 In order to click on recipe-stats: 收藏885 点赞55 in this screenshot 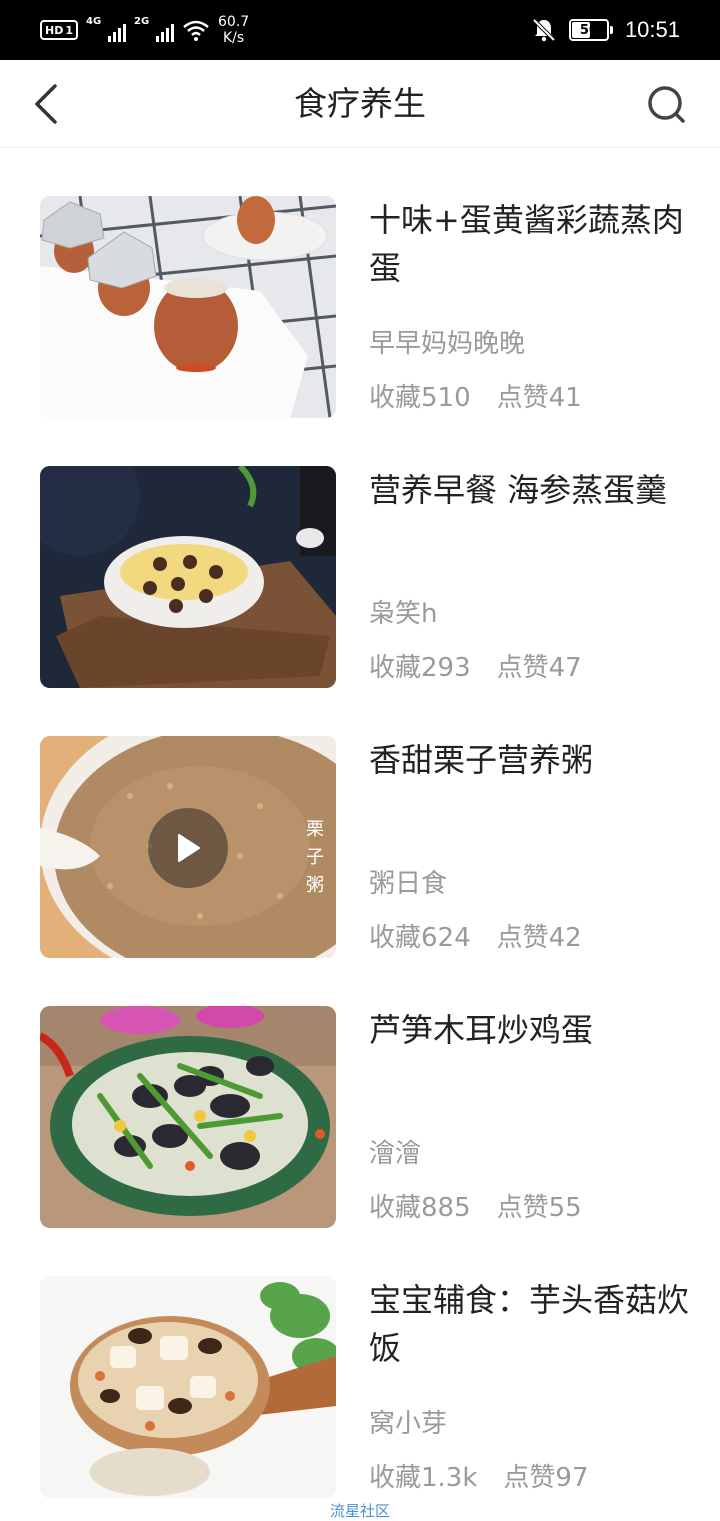, I will do `click(534, 1208)`.